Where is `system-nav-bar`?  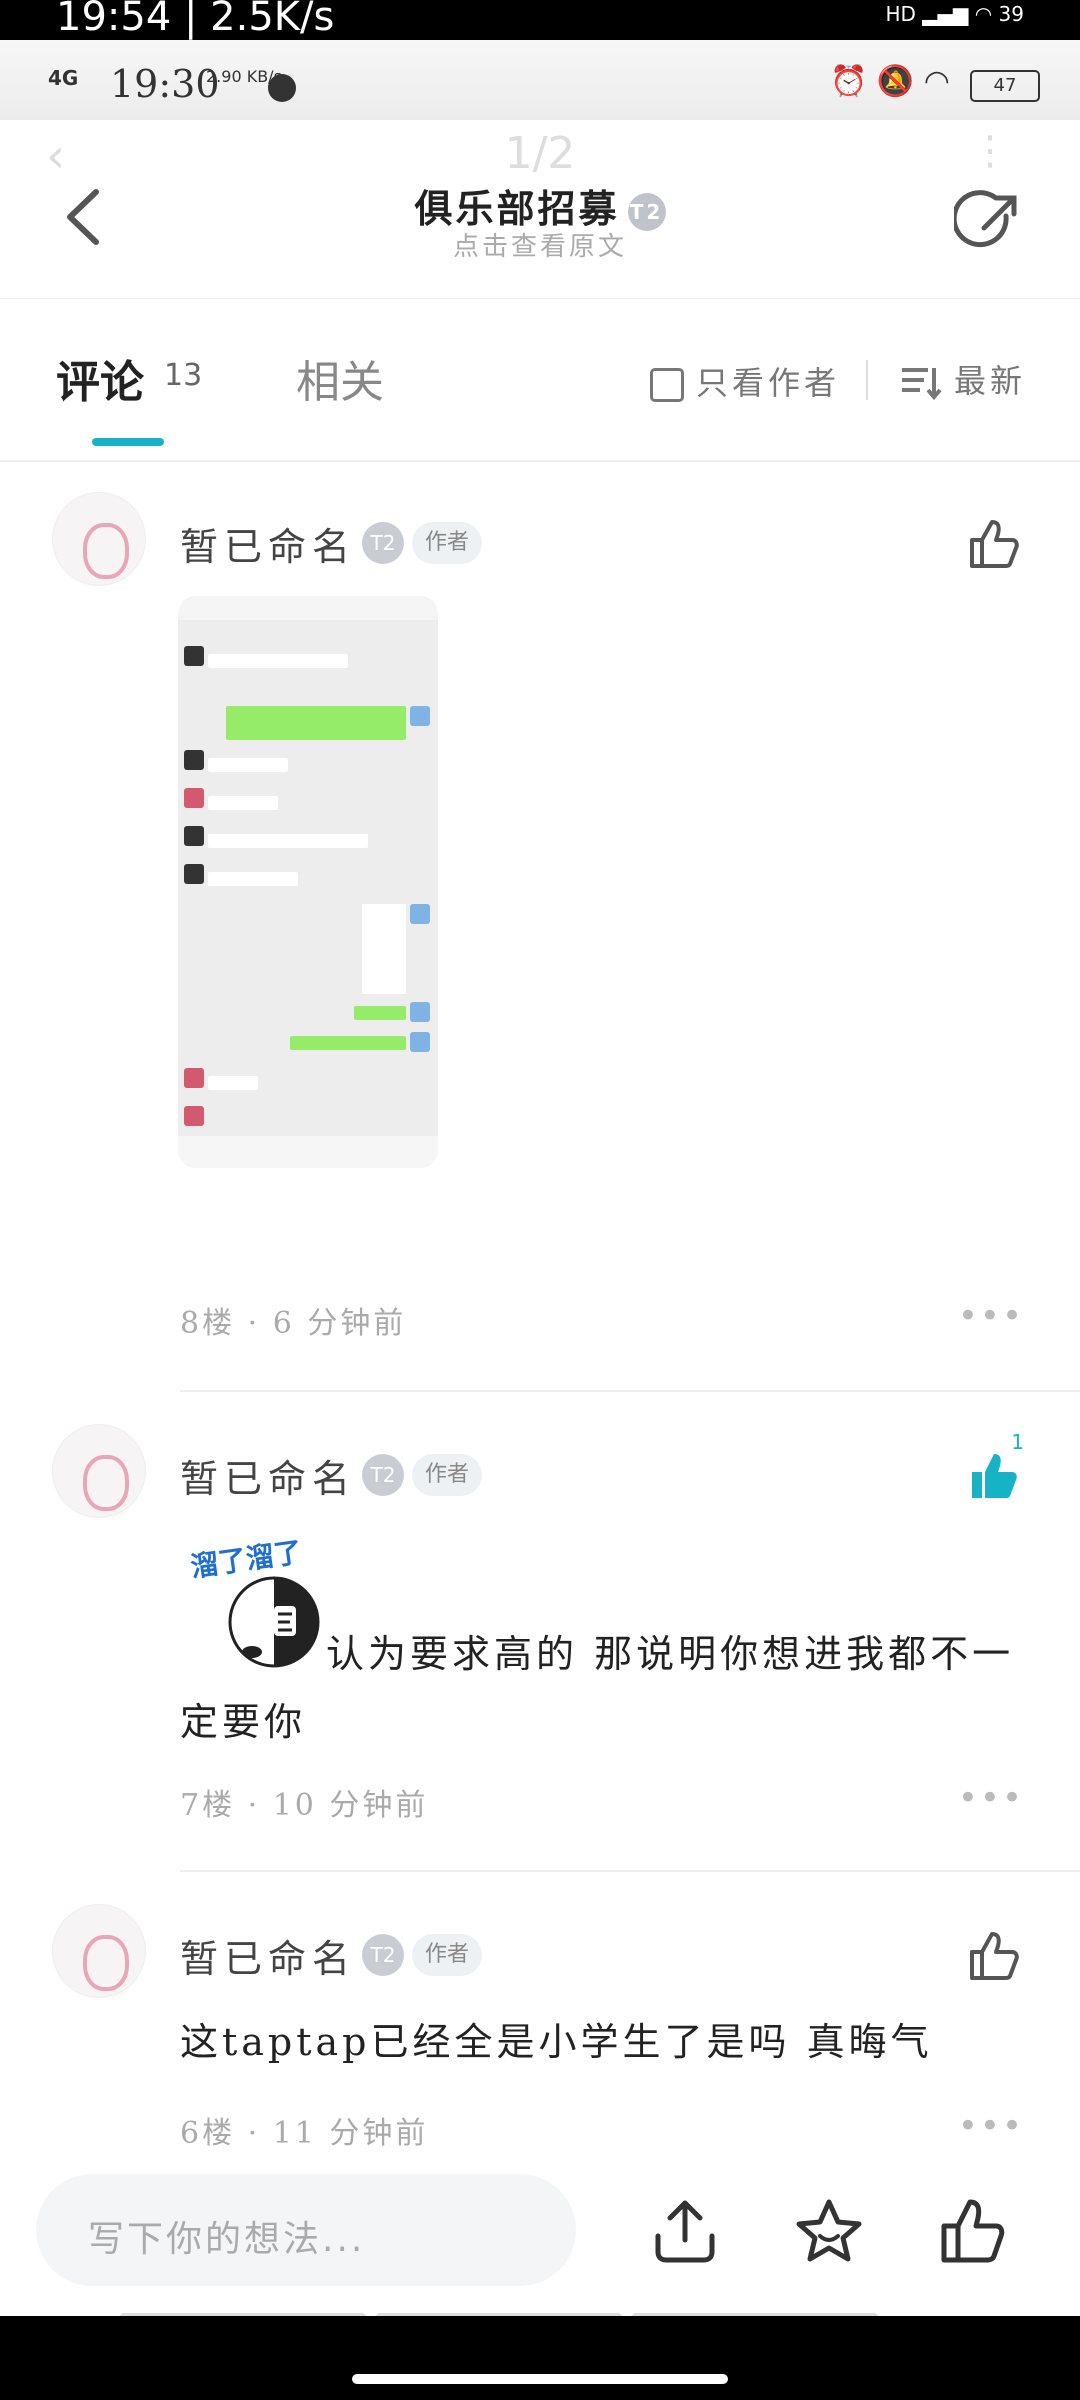
system-nav-bar is located at coordinates (540, 2358).